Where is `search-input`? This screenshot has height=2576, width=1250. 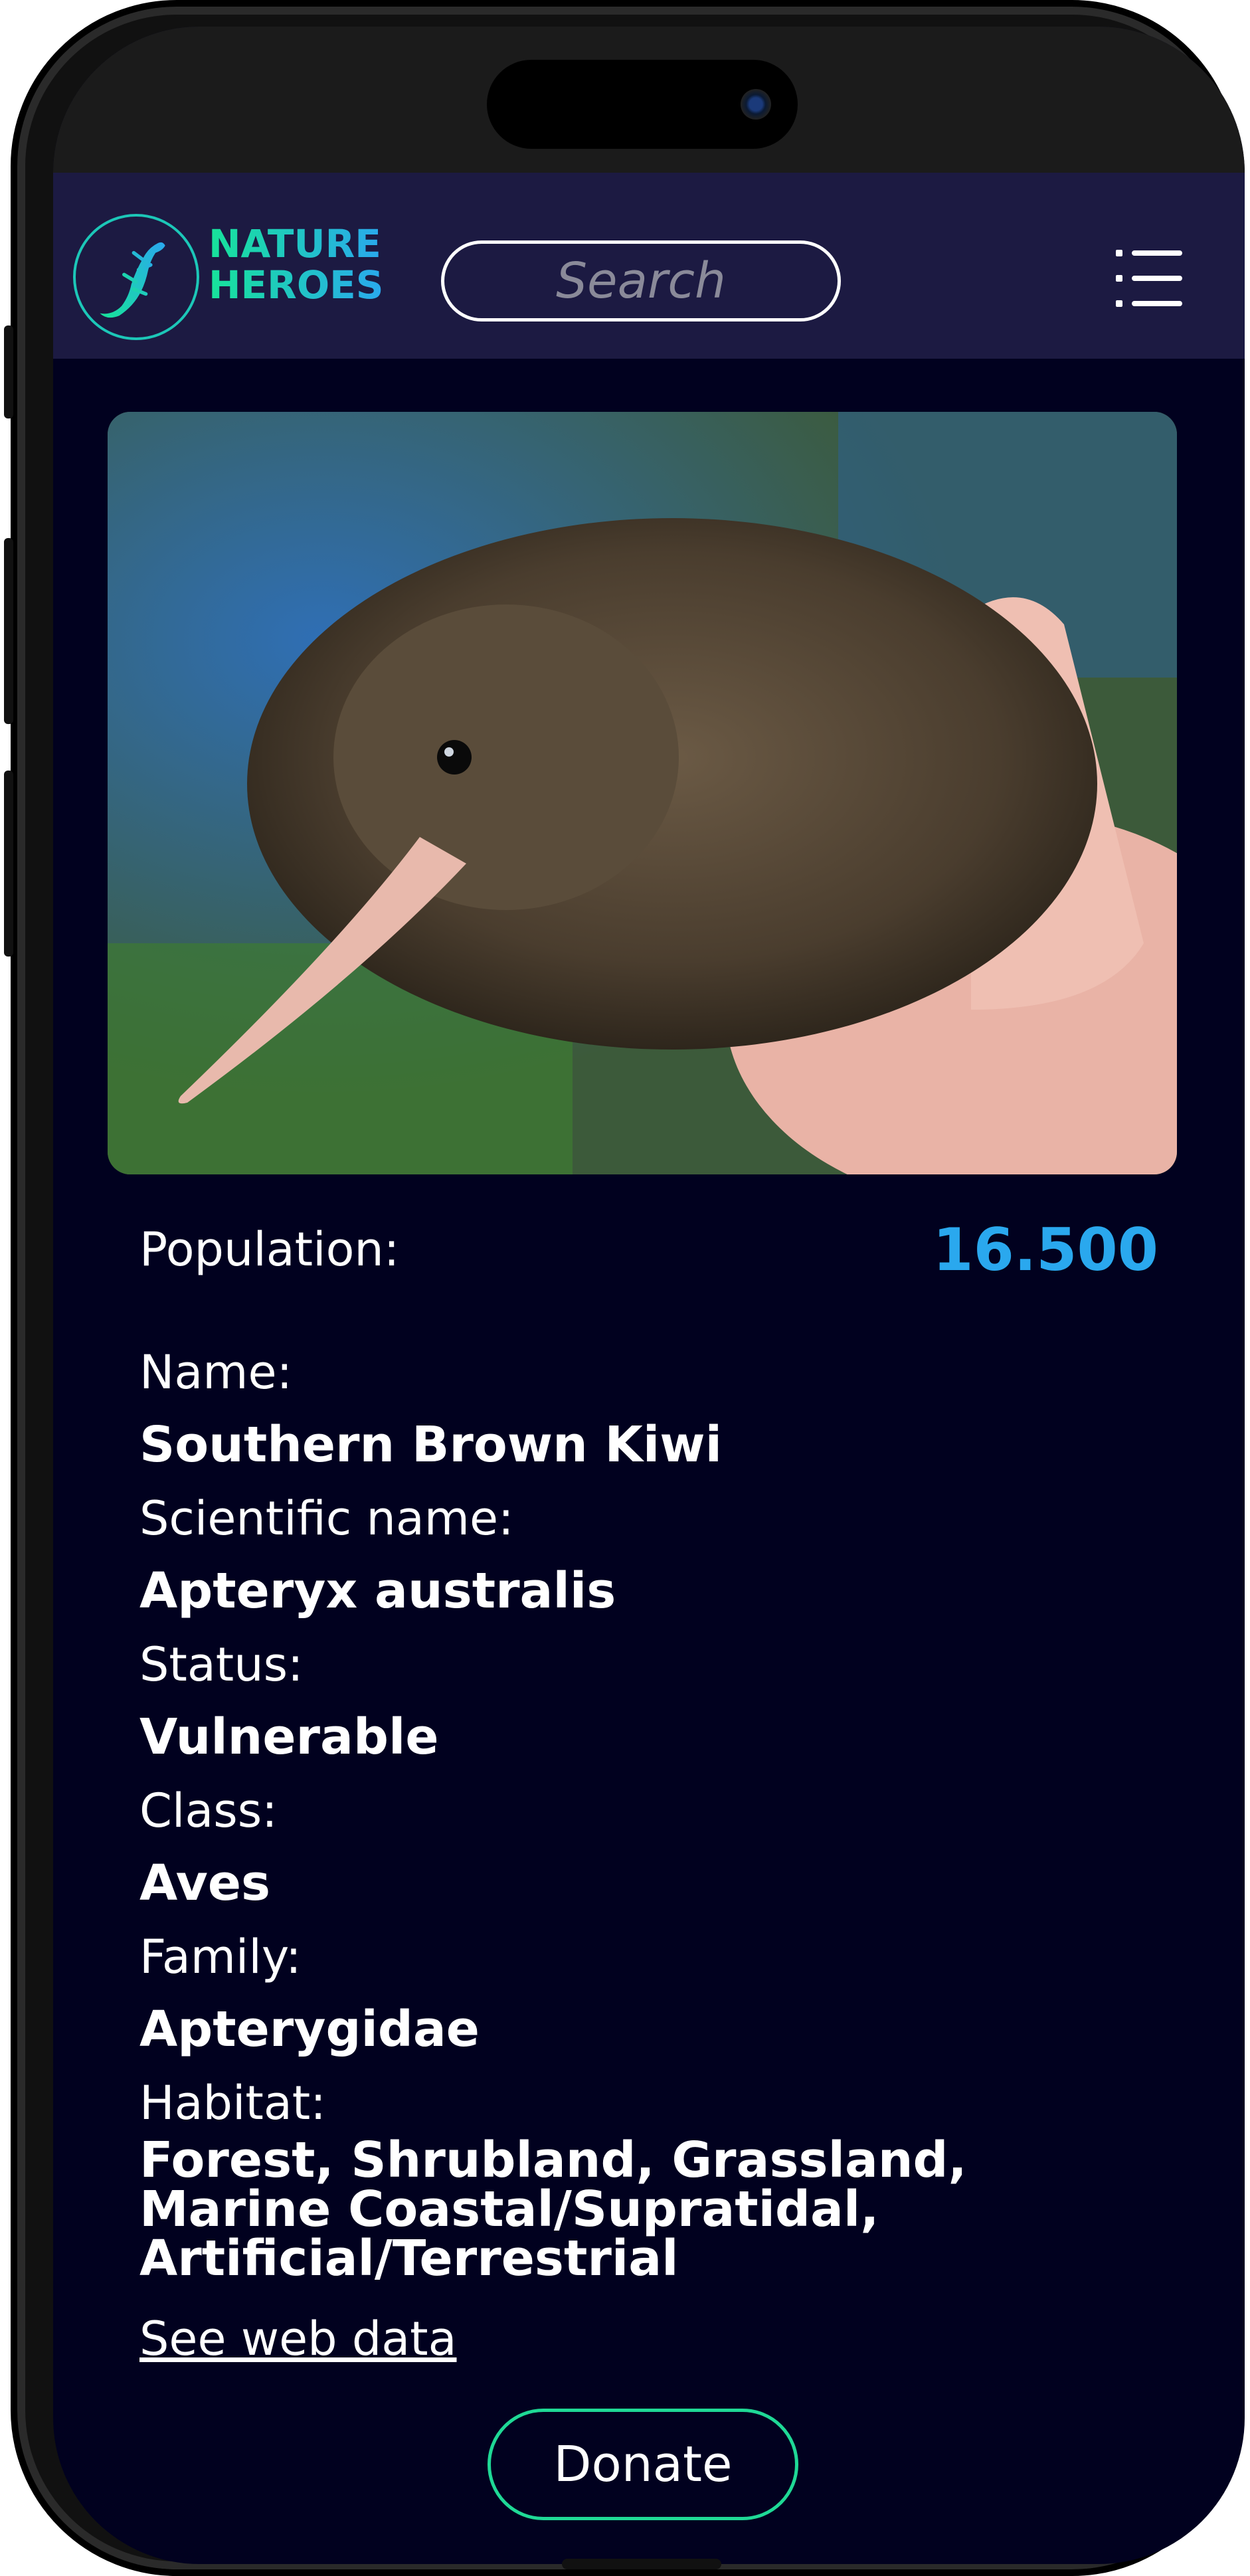
search-input is located at coordinates (641, 281).